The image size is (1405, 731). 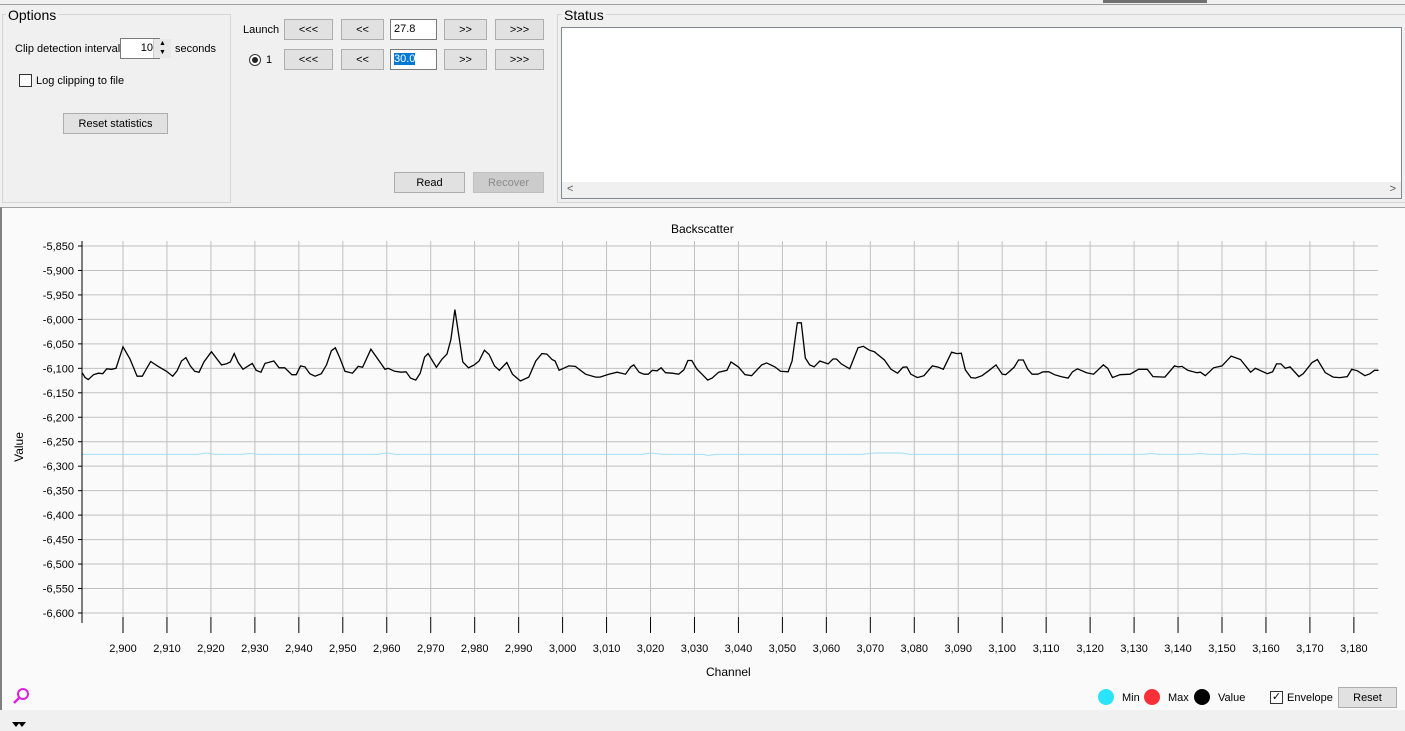 I want to click on bottom-strip, so click(x=702, y=719).